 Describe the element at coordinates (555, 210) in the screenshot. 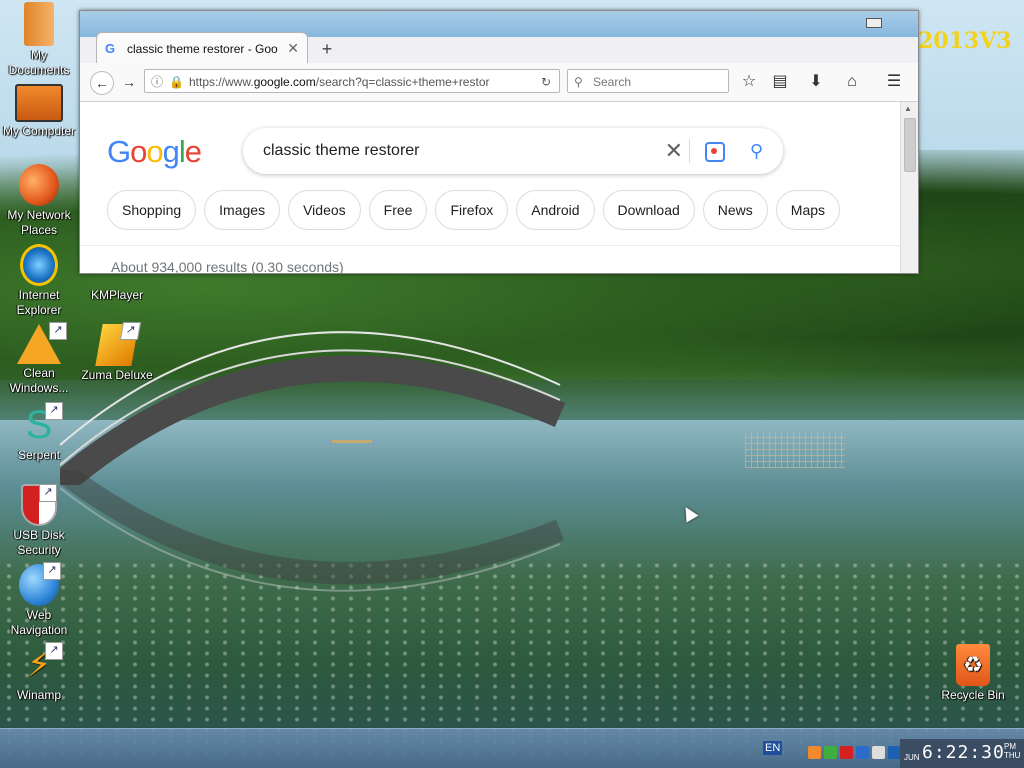

I see `chip-android: Android` at that location.